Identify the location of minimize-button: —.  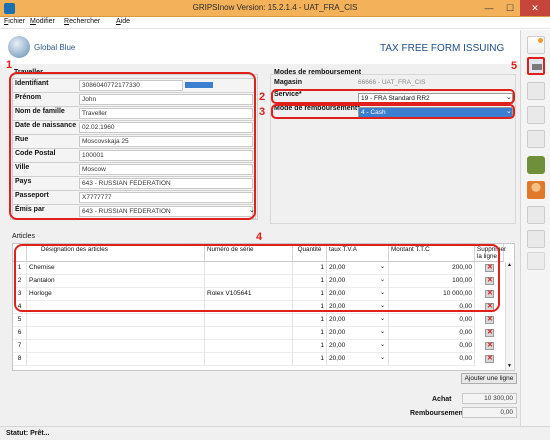
(489, 8).